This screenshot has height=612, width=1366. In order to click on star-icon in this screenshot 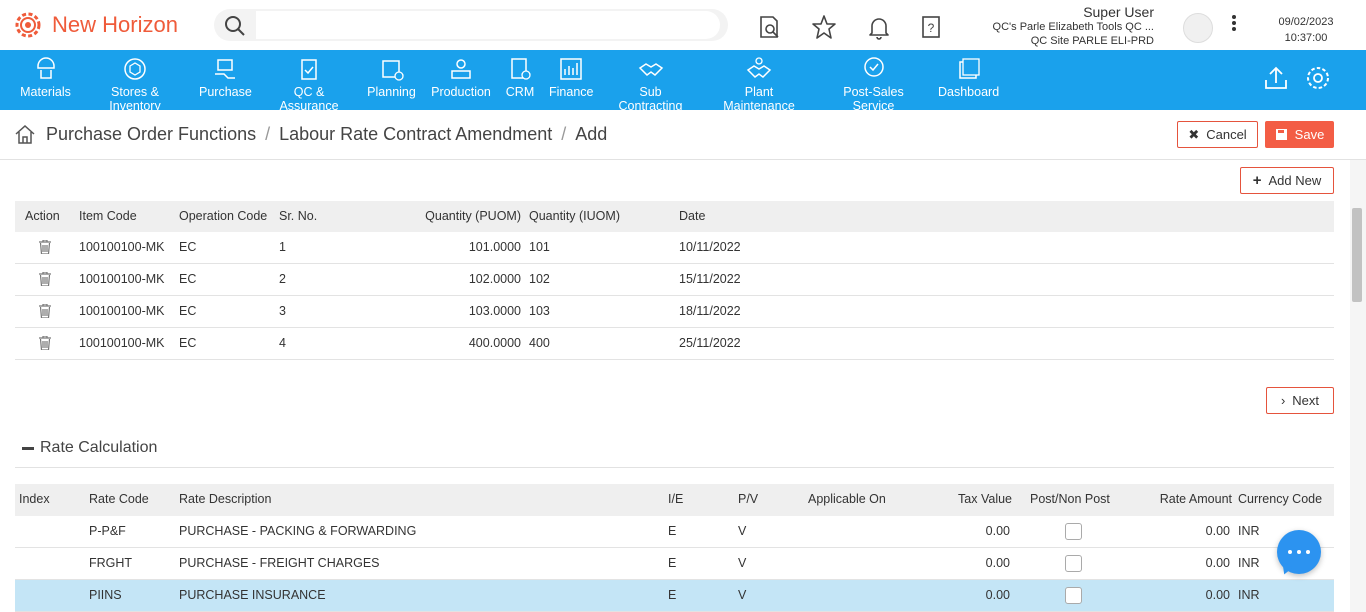, I will do `click(824, 27)`.